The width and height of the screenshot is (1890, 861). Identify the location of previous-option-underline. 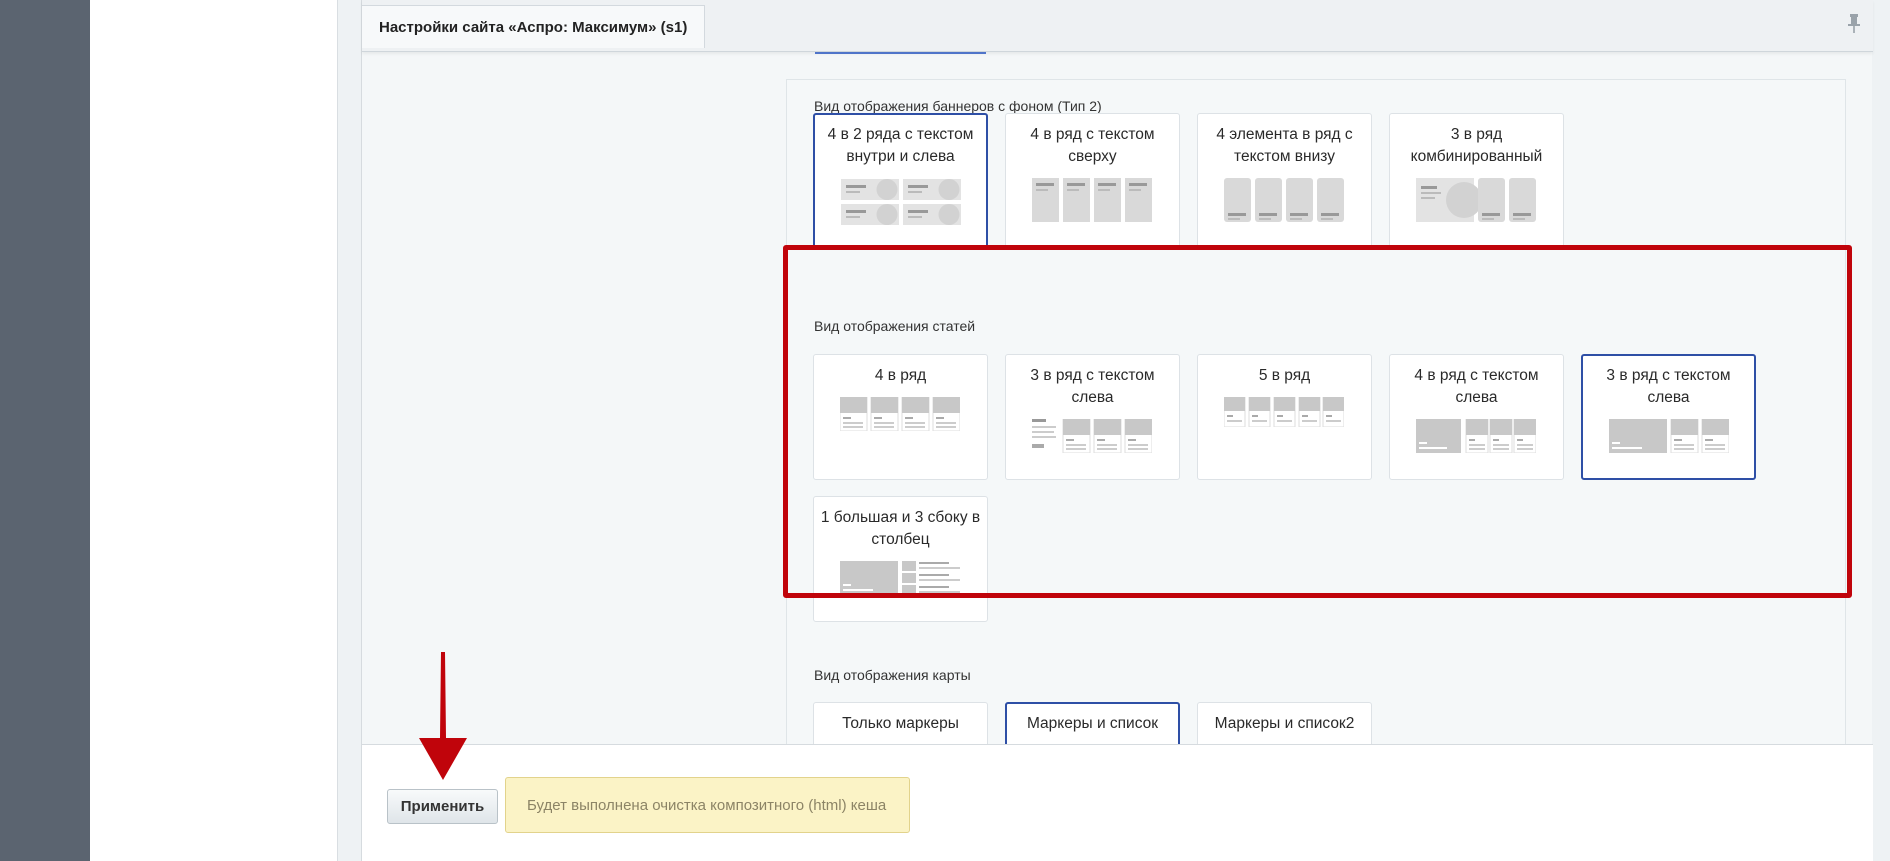
(900, 53).